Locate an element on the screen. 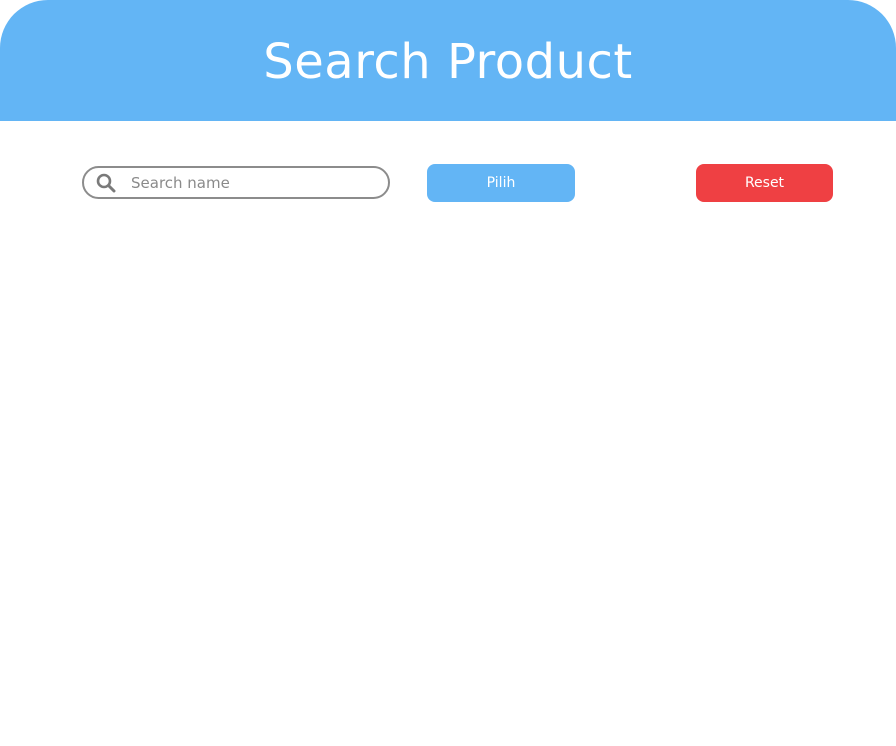 The image size is (896, 746). search-icon is located at coordinates (106, 183).